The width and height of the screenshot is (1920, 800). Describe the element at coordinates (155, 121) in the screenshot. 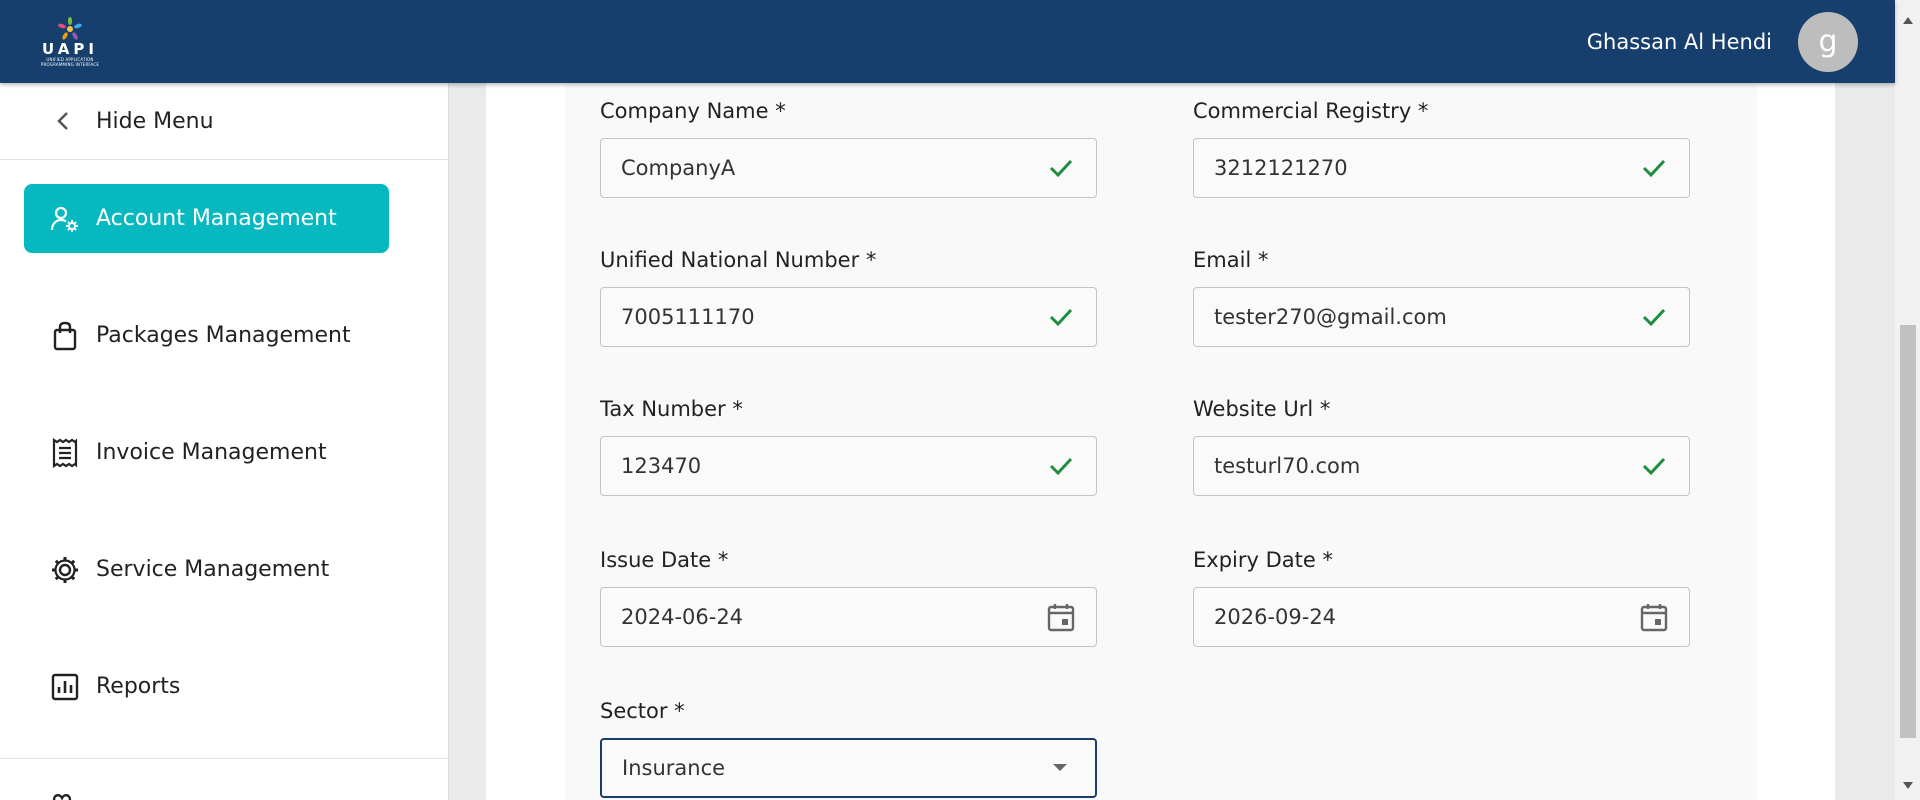

I see `hide-menu-label: Hide Menu` at that location.